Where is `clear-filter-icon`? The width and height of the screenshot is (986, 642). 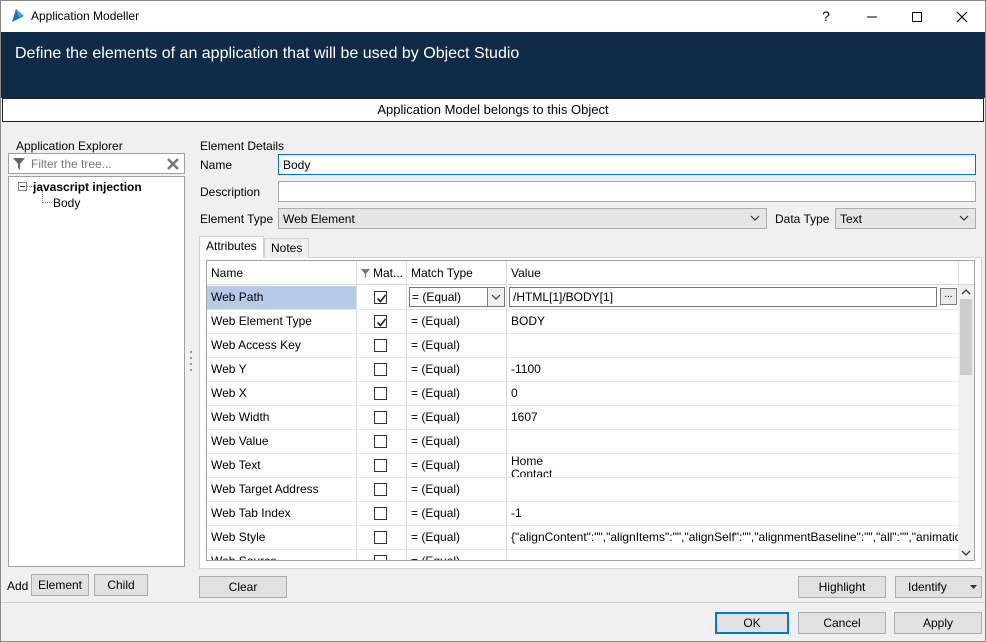 clear-filter-icon is located at coordinates (173, 164).